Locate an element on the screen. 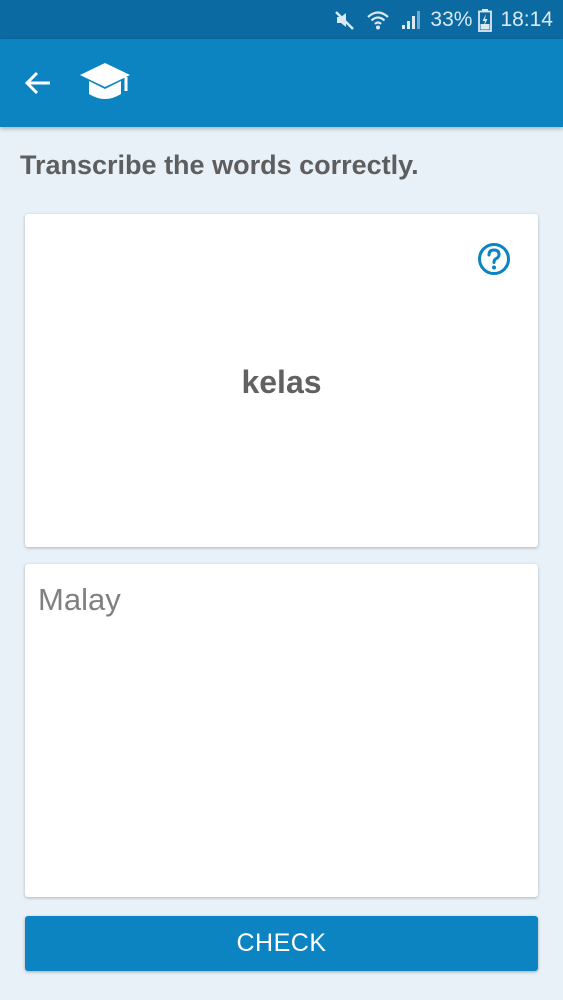  instruction-text: Transcribe the words correctly. is located at coordinates (219, 165).